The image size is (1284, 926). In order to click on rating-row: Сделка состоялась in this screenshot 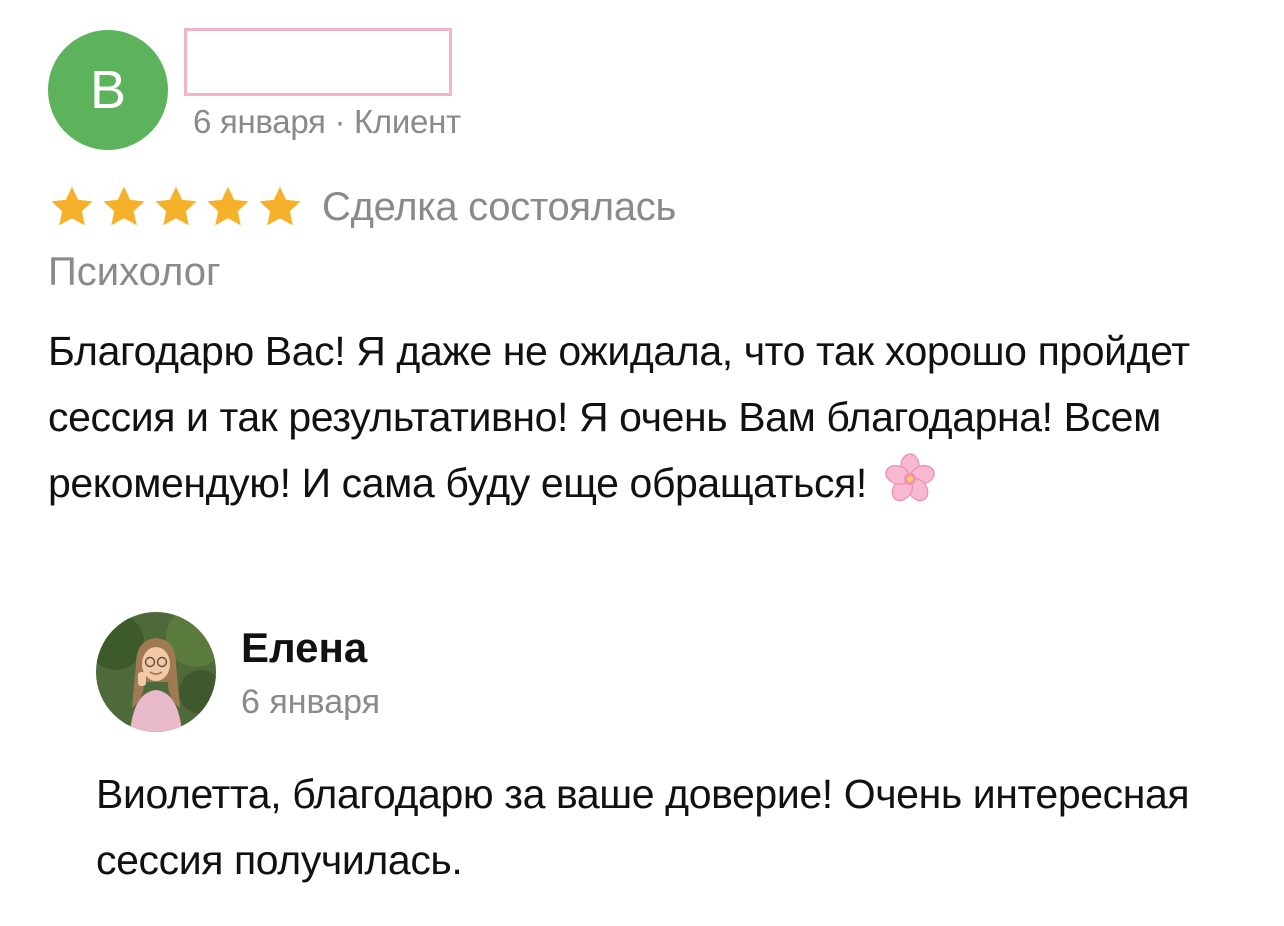, I will do `click(362, 207)`.